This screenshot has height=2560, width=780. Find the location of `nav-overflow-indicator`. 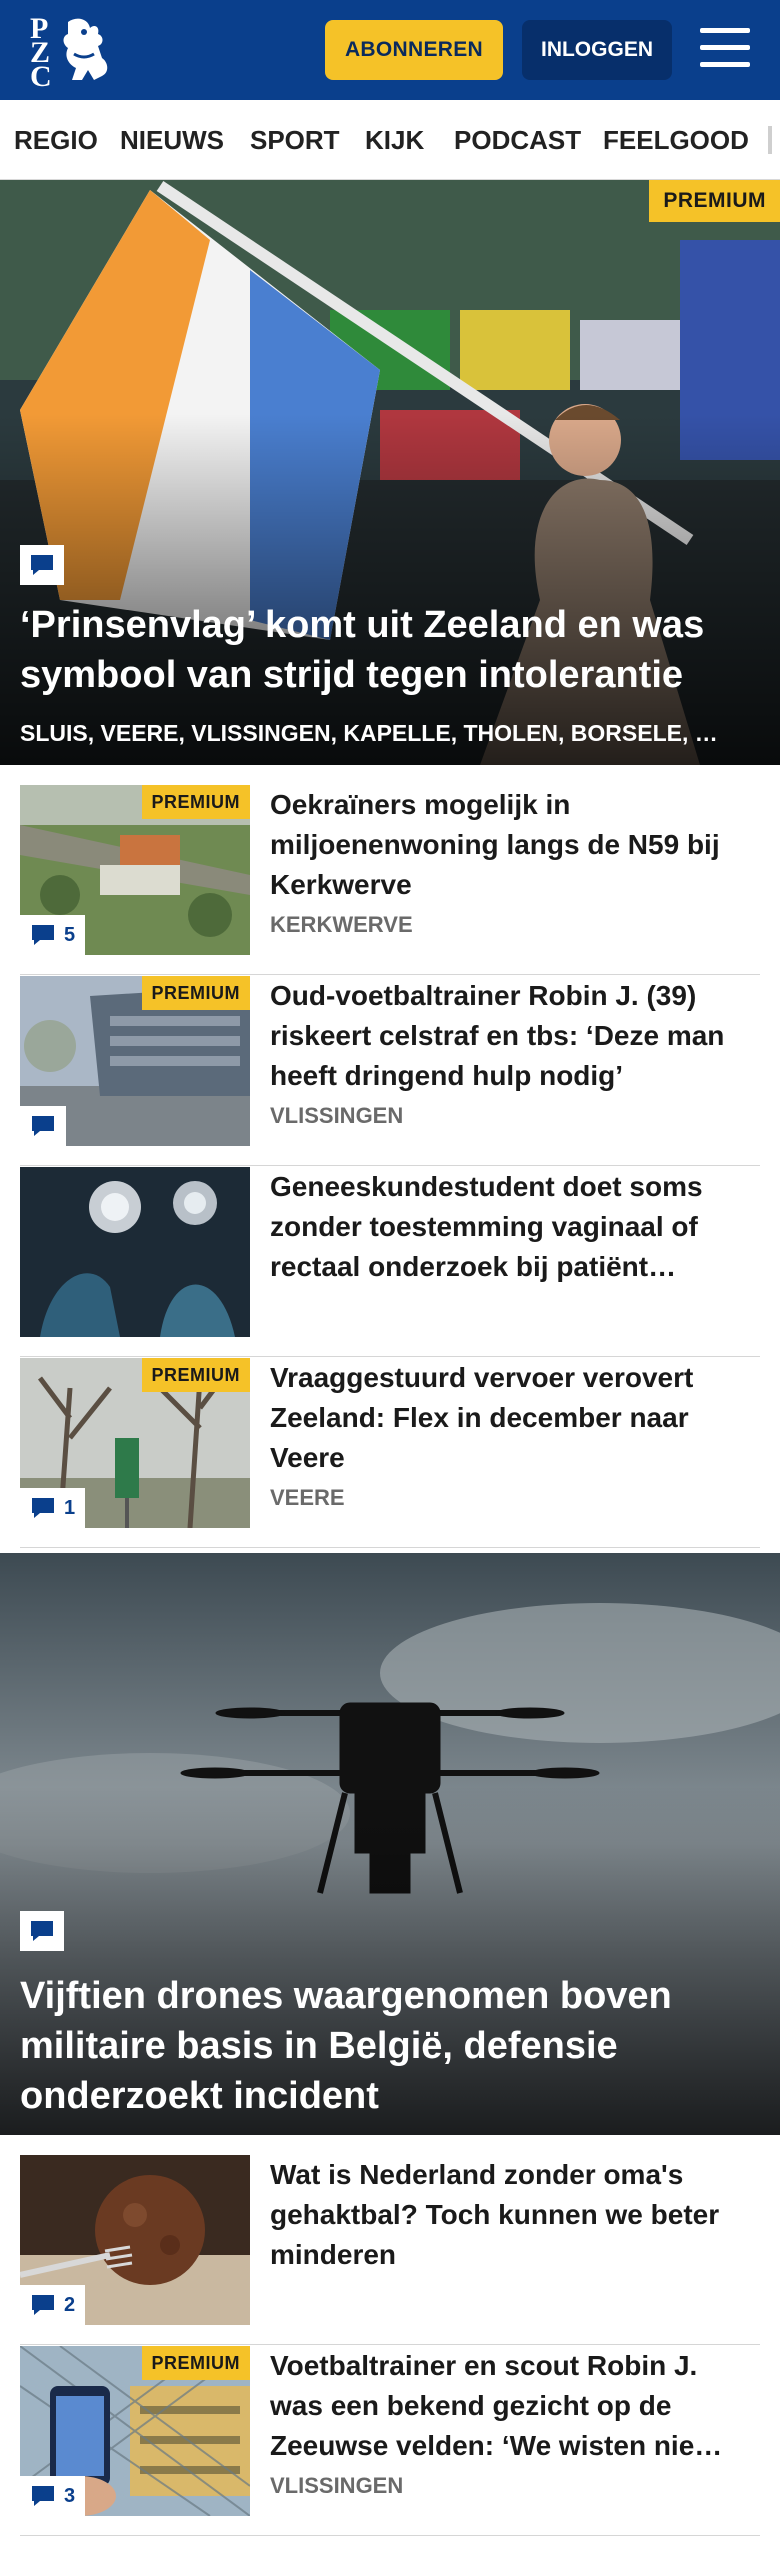

nav-overflow-indicator is located at coordinates (770, 140).